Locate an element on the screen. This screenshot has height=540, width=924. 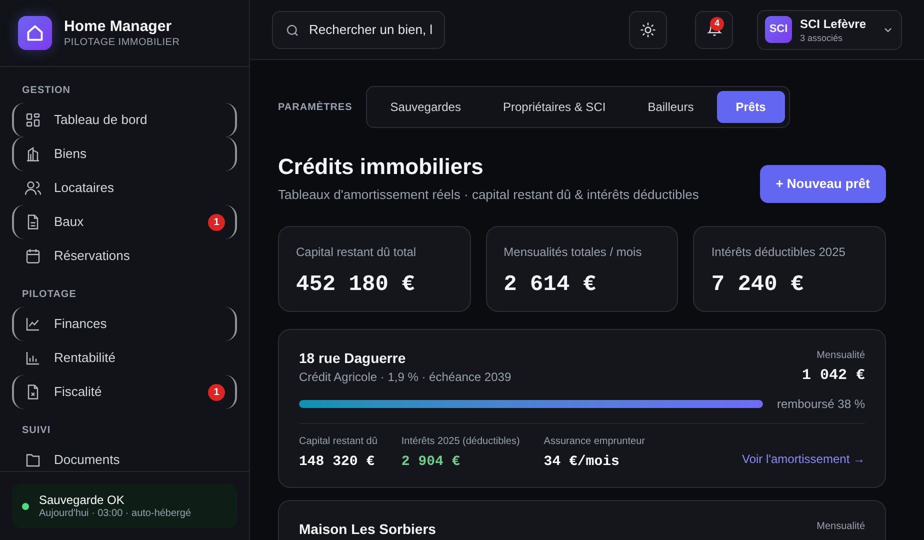
new-loan-button: + Nouveau prêt is located at coordinates (823, 184).